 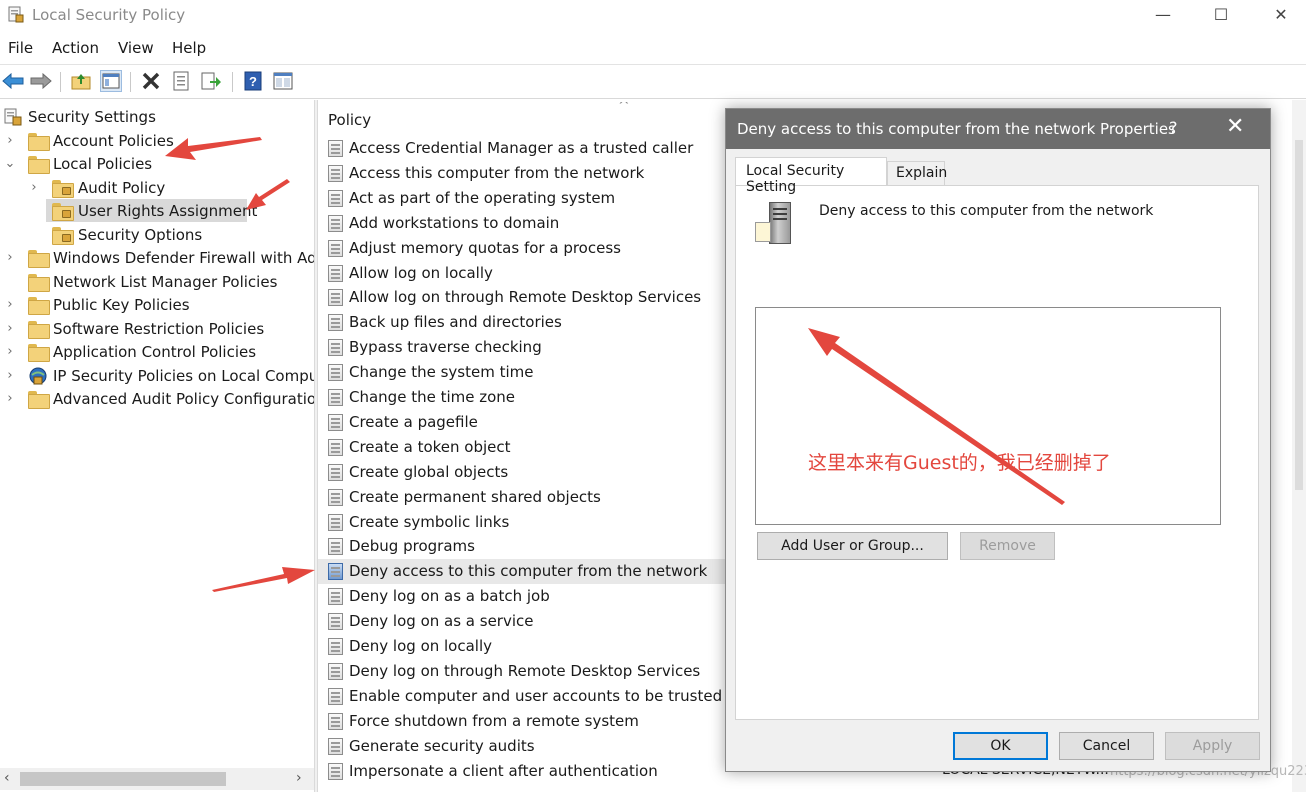 What do you see at coordinates (111, 81) in the screenshot?
I see `show-hide-tree-icon` at bounding box center [111, 81].